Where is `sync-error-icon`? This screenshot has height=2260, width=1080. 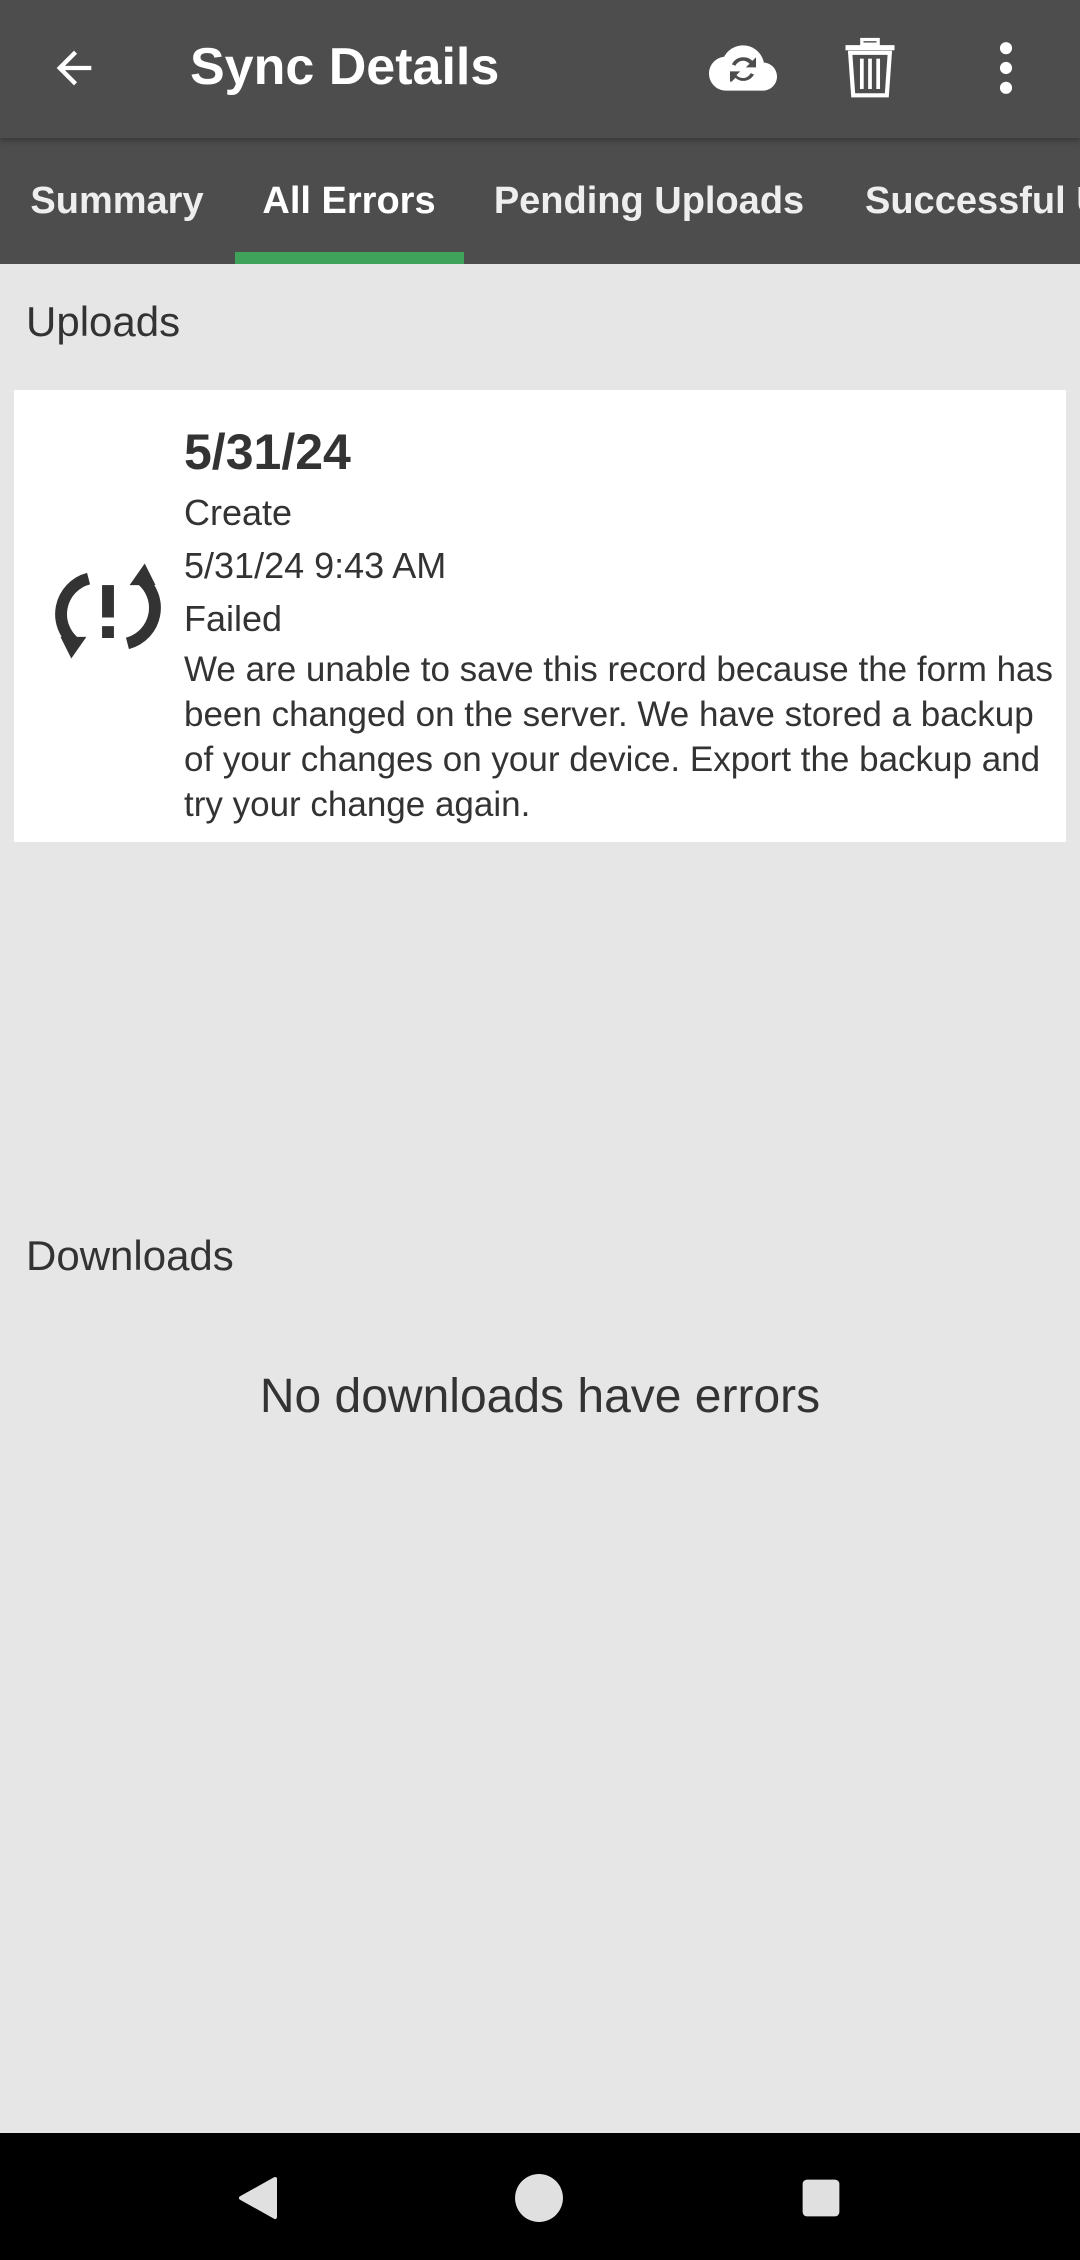
sync-error-icon is located at coordinates (108, 611).